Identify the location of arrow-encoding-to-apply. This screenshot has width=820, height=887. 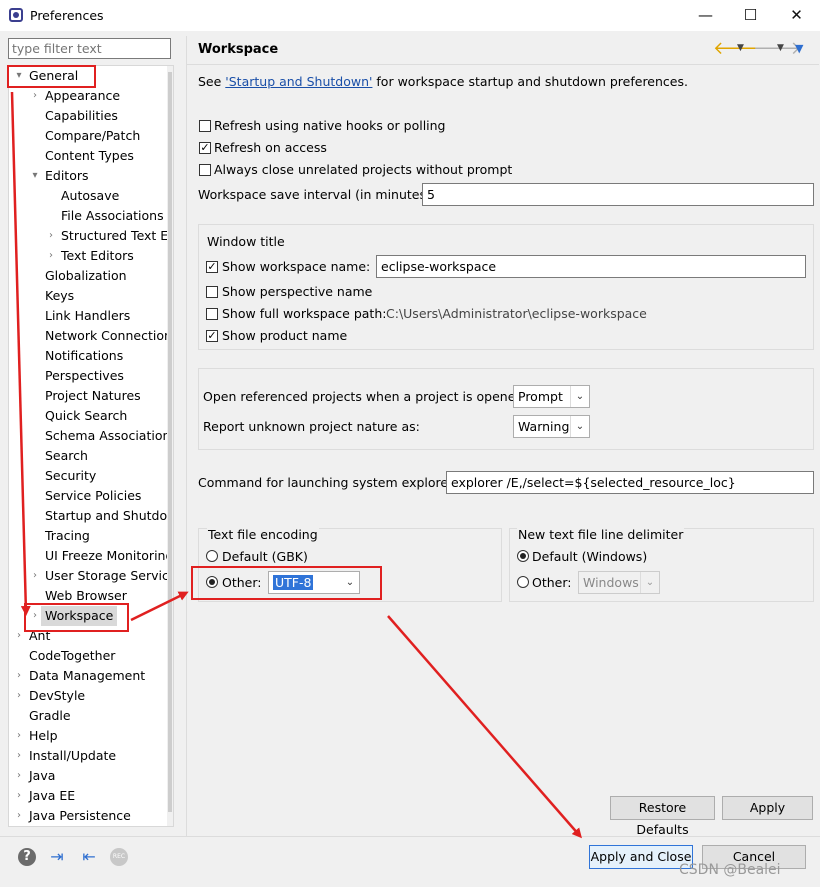
(484, 727).